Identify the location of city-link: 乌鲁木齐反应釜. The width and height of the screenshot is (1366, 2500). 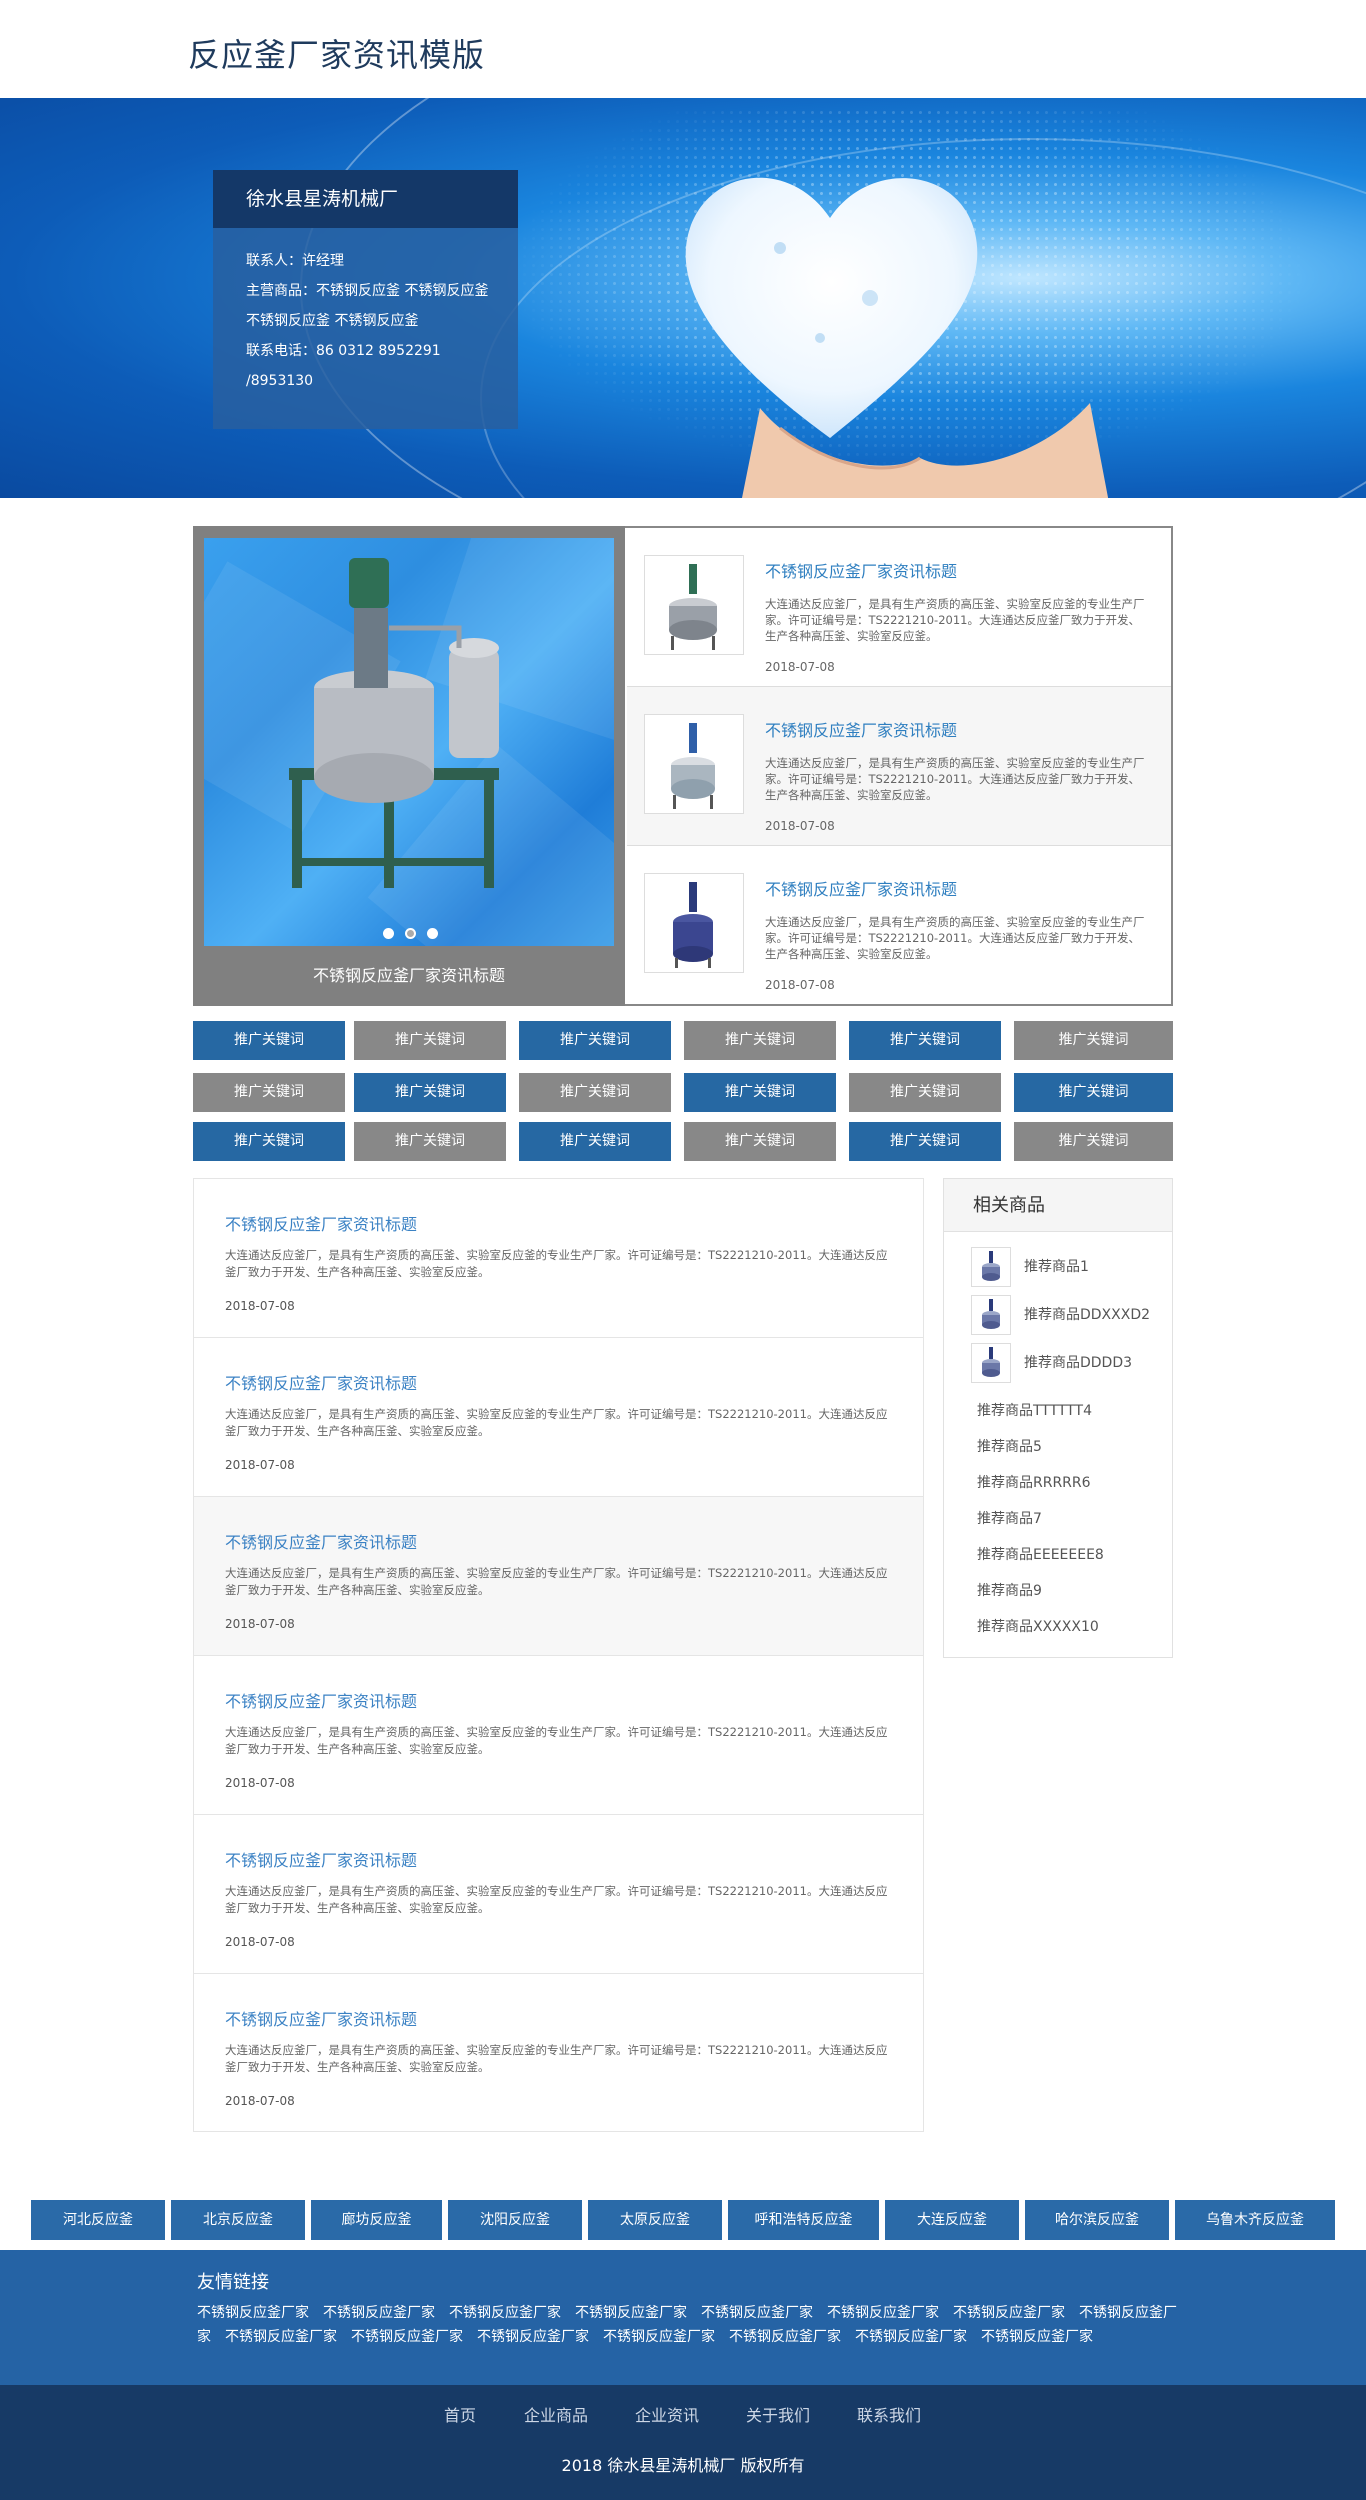
(1255, 2220).